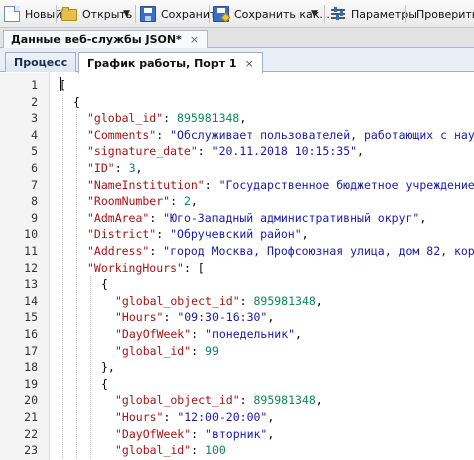  Describe the element at coordinates (237, 102) in the screenshot. I see `code-line: 2{` at that location.